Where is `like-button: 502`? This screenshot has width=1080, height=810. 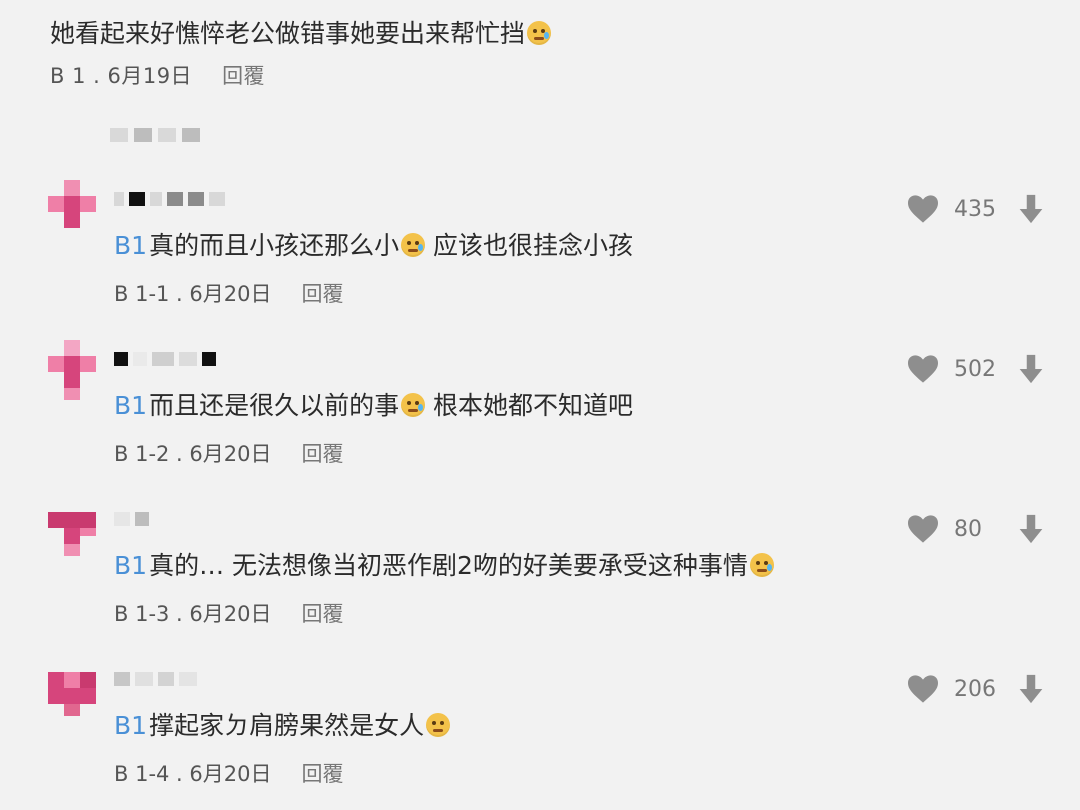 like-button: 502 is located at coordinates (953, 369).